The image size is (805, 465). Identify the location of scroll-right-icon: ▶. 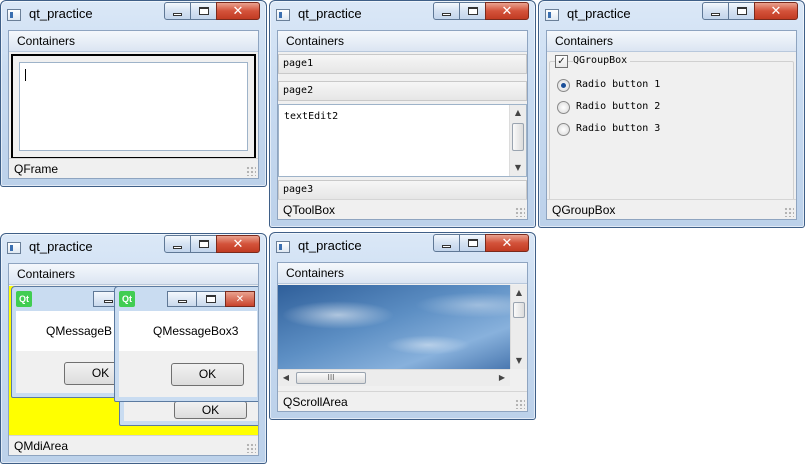
(502, 378).